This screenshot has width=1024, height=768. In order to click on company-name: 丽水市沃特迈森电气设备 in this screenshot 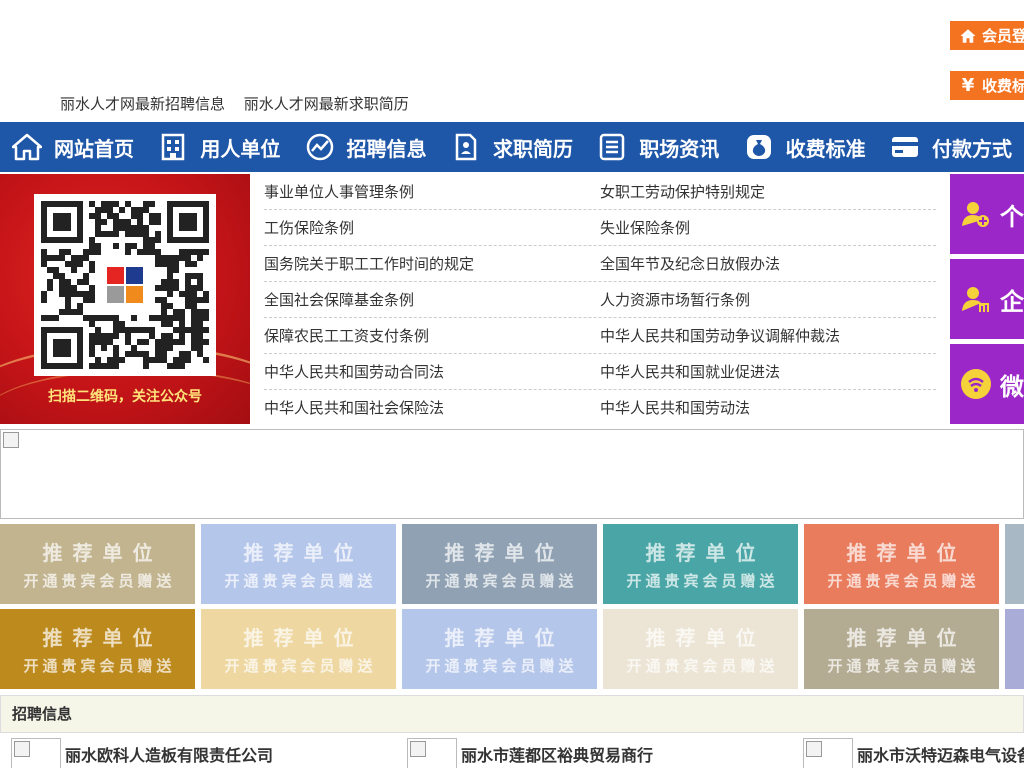, I will do `click(940, 755)`.